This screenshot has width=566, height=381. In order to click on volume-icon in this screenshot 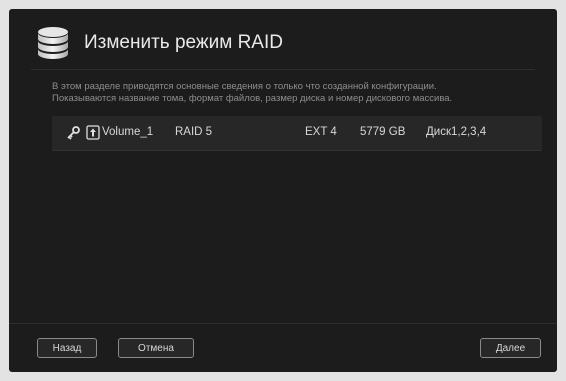, I will do `click(93, 132)`.